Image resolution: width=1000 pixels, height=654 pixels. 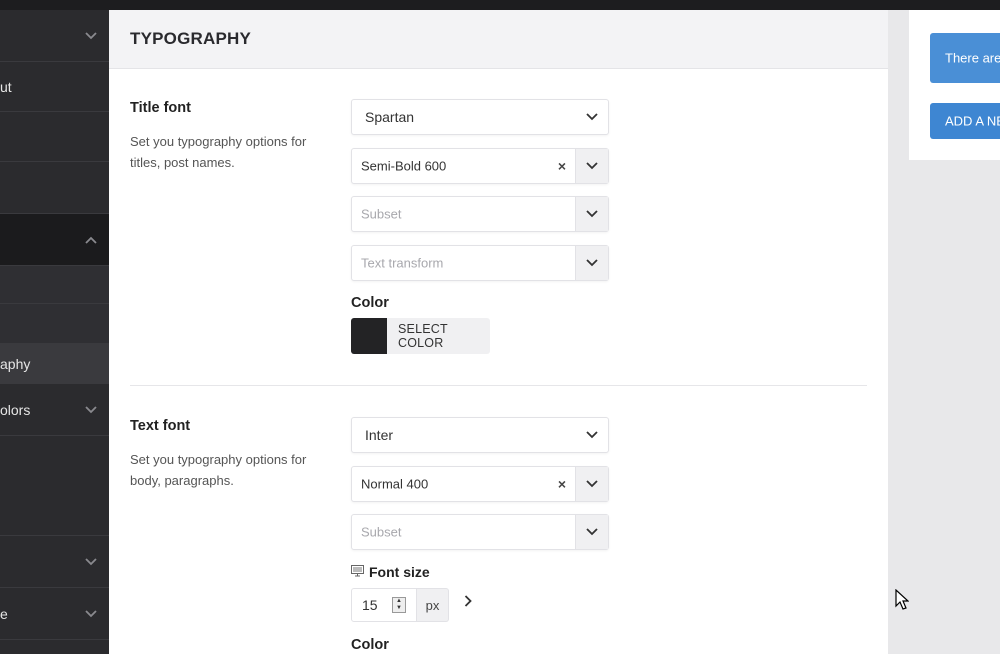 What do you see at coordinates (54, 87) in the screenshot?
I see `sidebar-item-1: ut` at bounding box center [54, 87].